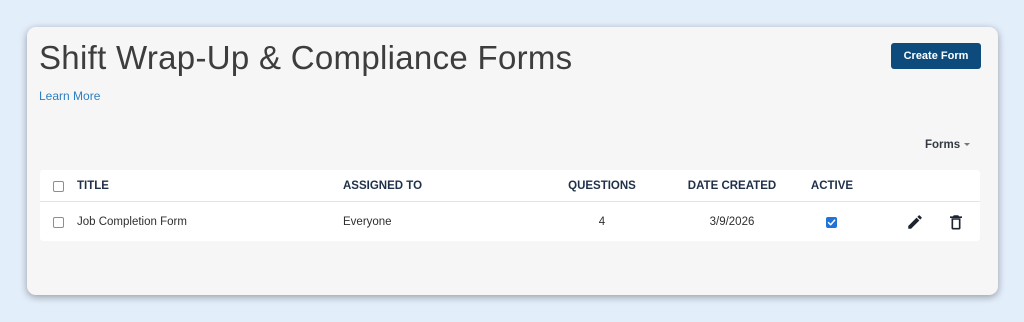 The height and width of the screenshot is (322, 1024). What do you see at coordinates (306, 57) in the screenshot?
I see `page-title: Shift Wrap-Up & Compliance Forms` at bounding box center [306, 57].